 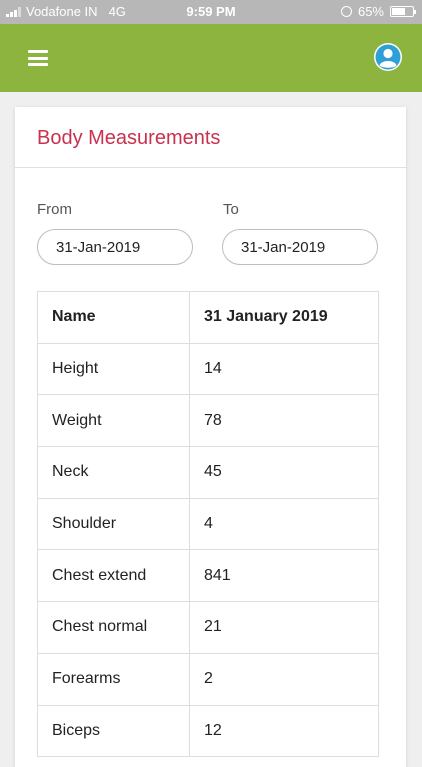 I want to click on measurement-value: 12, so click(x=284, y=731).